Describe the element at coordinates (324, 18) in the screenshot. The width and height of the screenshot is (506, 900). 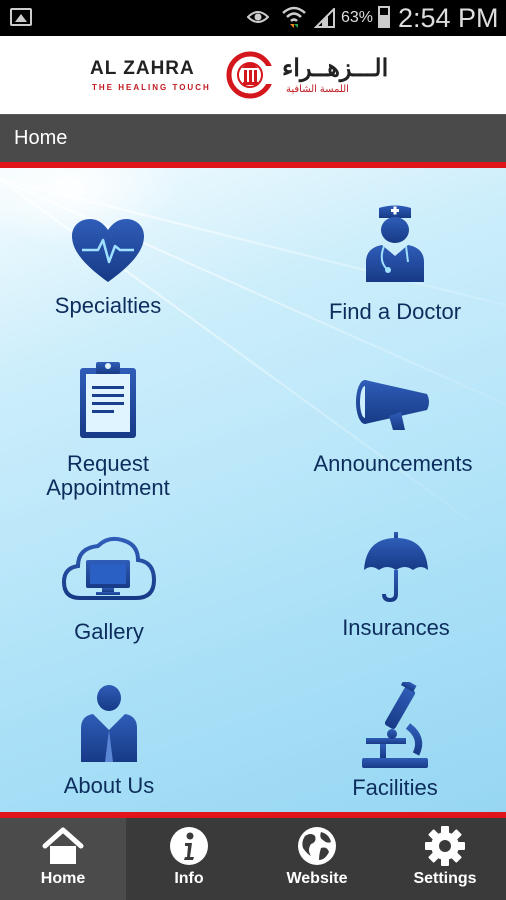
I see `signal-icon` at that location.